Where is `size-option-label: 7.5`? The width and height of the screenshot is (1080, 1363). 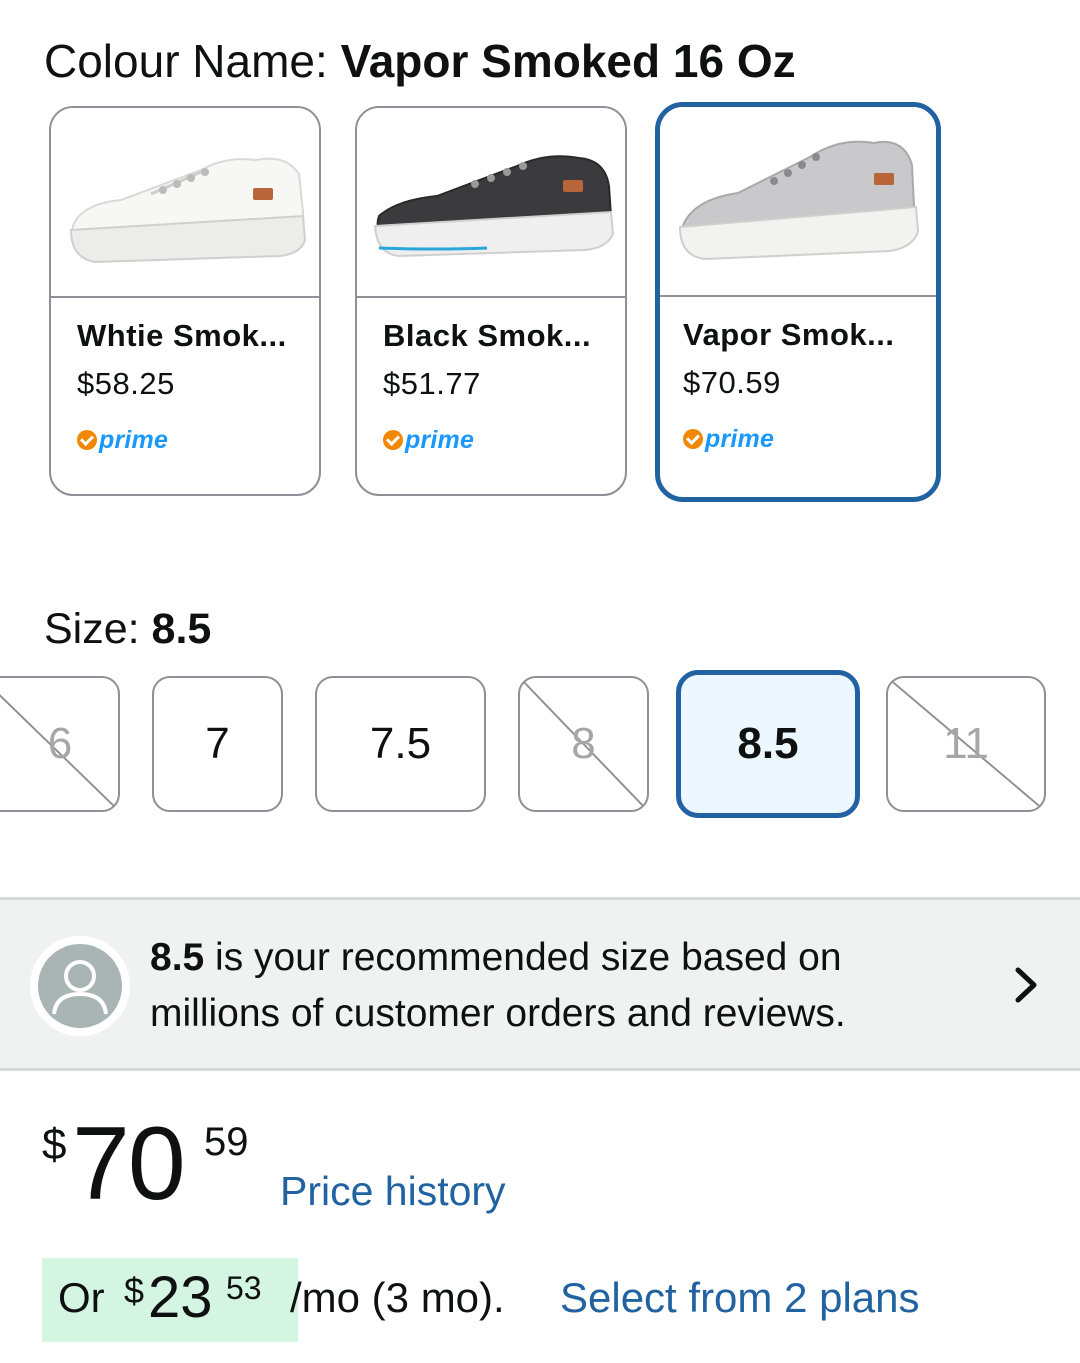 size-option-label: 7.5 is located at coordinates (400, 743).